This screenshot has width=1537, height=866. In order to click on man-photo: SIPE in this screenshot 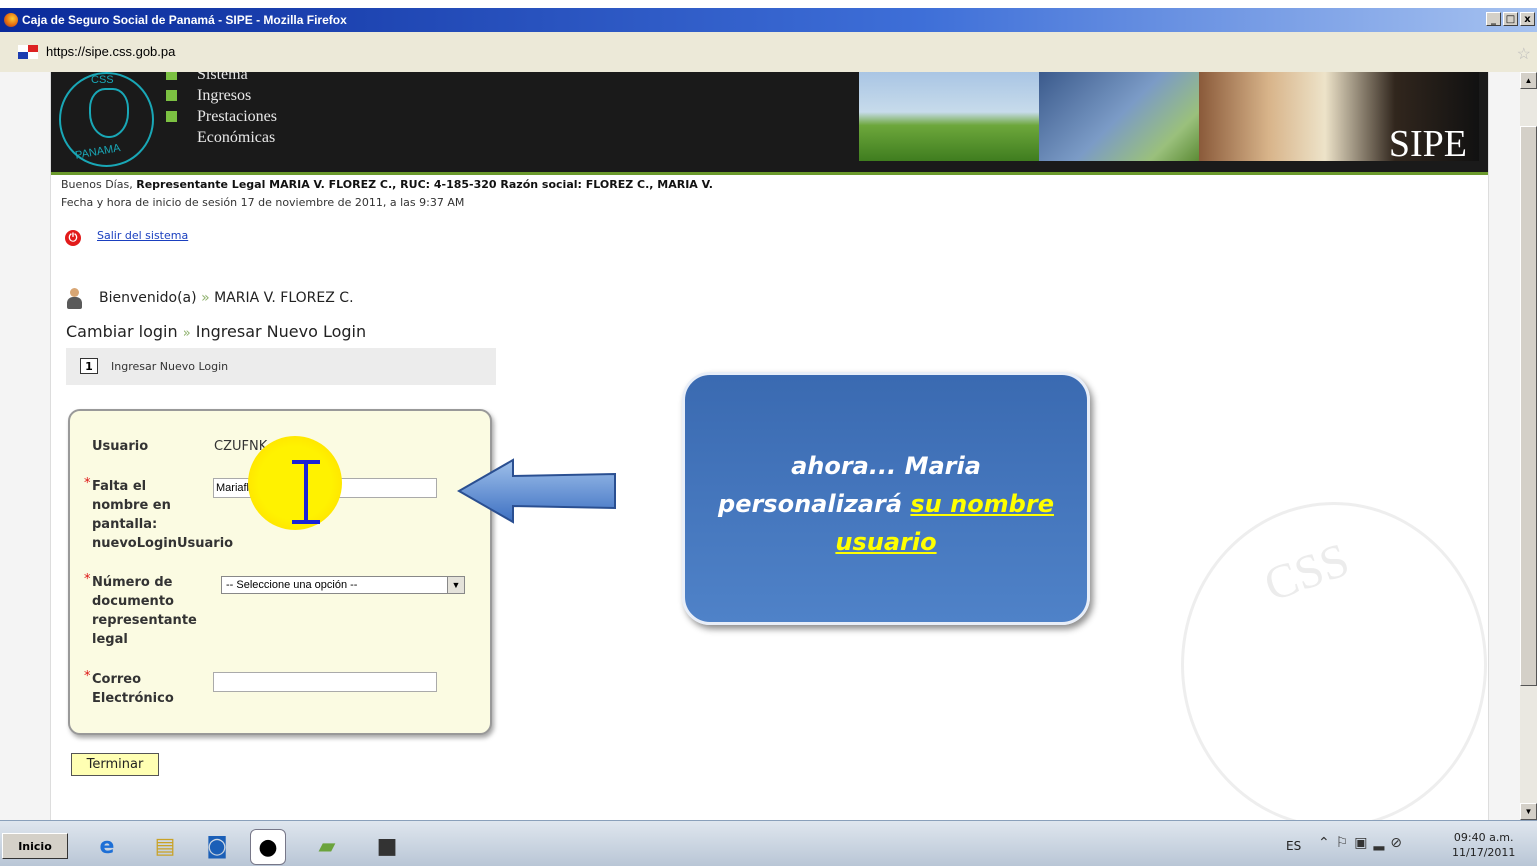, I will do `click(1339, 118)`.